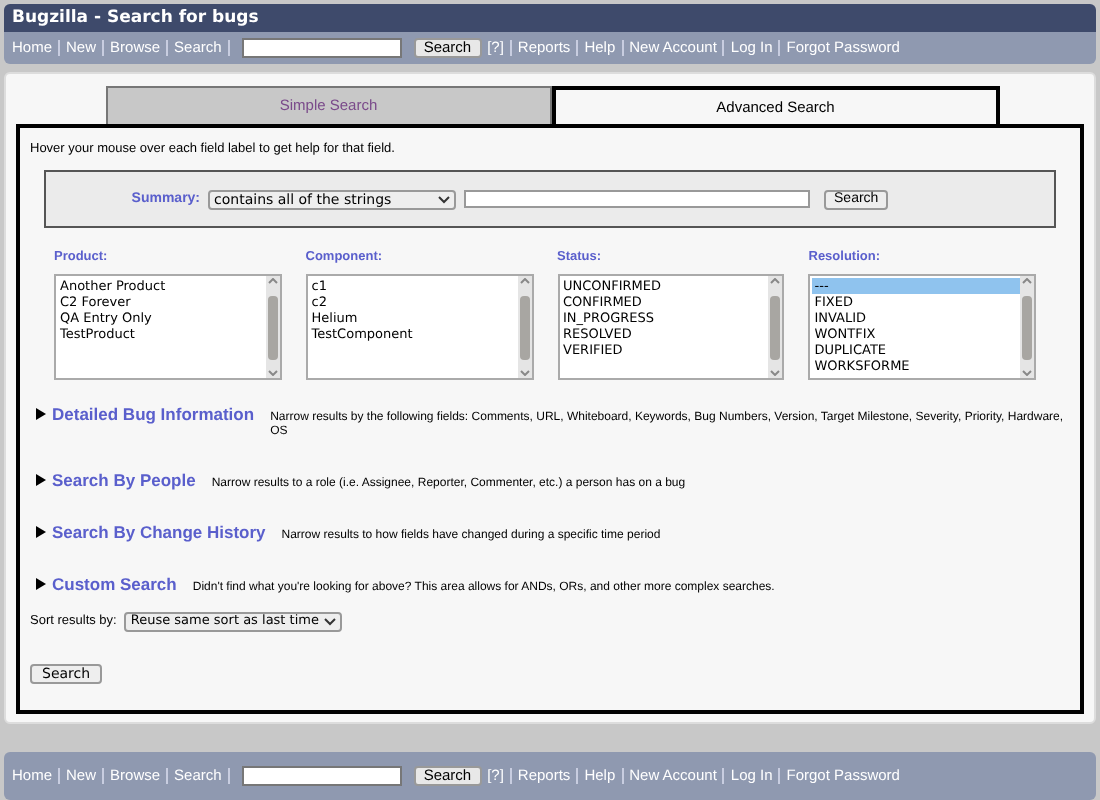  Describe the element at coordinates (550, 18) in the screenshot. I see `window-title: Bugzilla - Search for bugs` at that location.